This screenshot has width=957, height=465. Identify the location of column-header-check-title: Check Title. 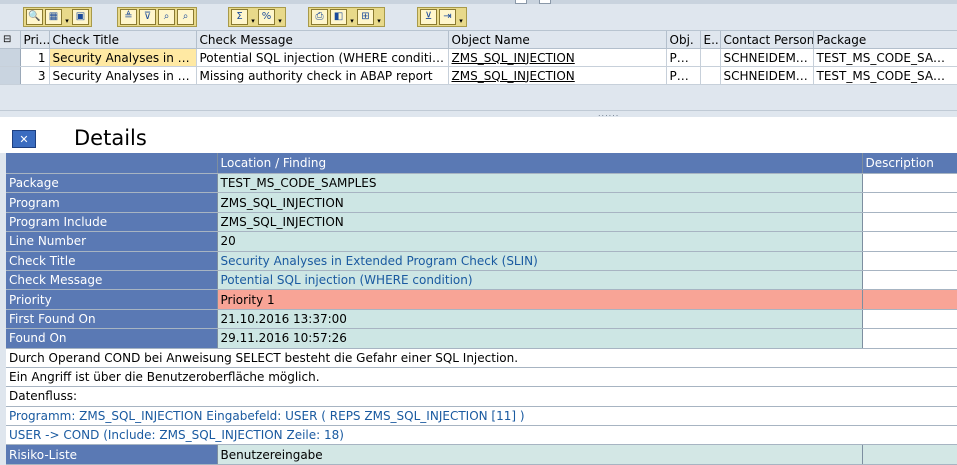
(123, 40).